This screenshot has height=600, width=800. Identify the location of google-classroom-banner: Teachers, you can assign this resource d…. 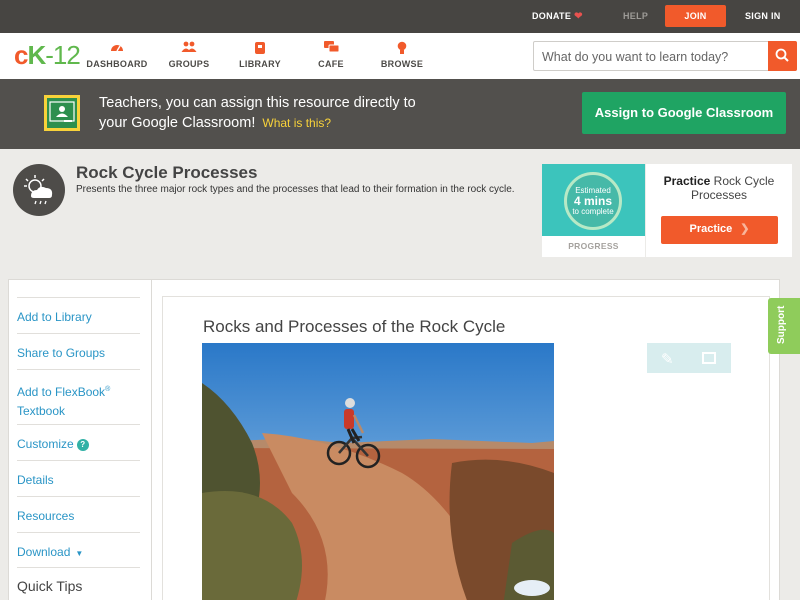
(400, 114).